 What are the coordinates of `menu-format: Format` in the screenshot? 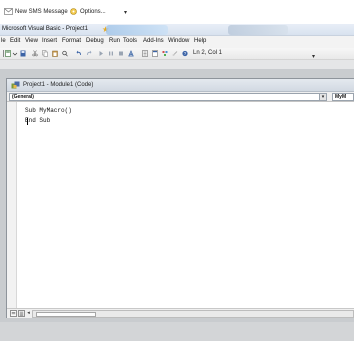 It's located at (71, 41).